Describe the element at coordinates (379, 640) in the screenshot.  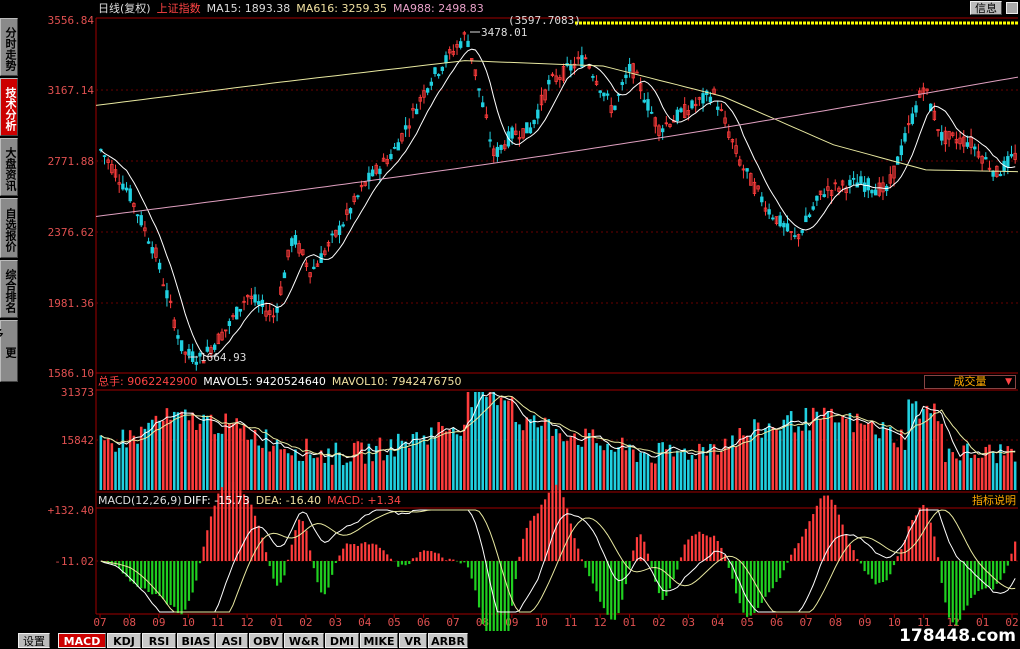
I see `tab-mike: MIKE` at that location.